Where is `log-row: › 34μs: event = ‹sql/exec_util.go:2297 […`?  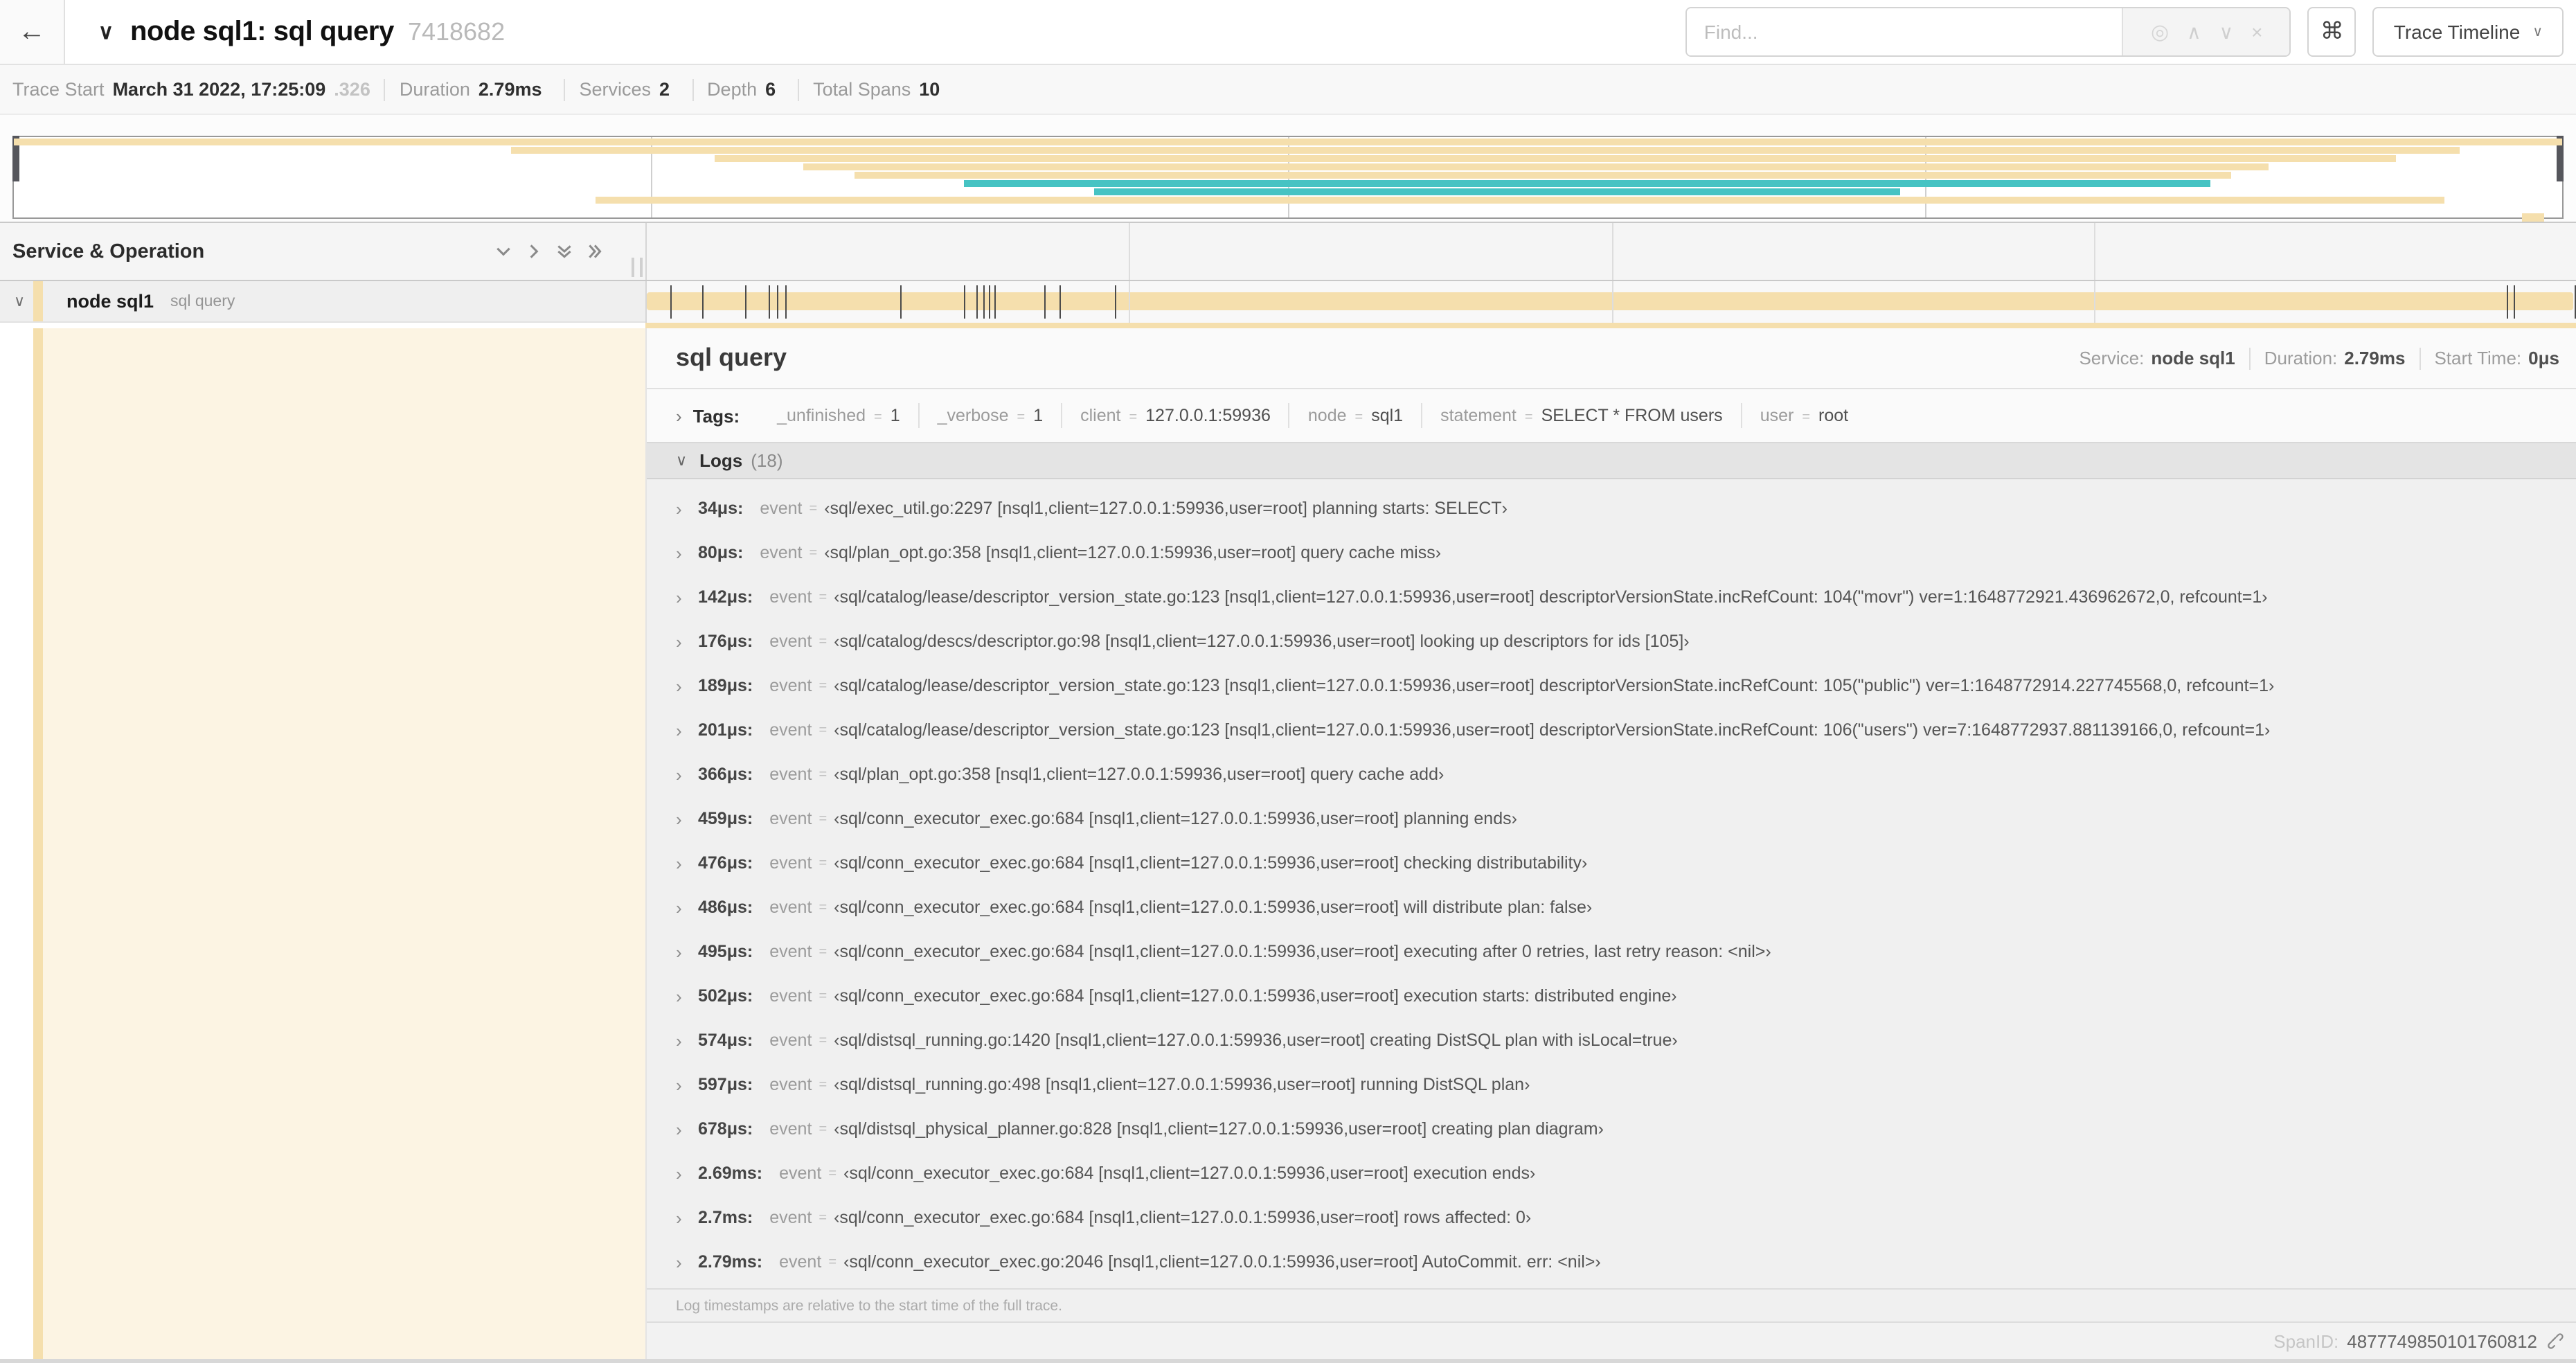
log-row: › 34μs: event = ‹sql/exec_util.go:2297 [… is located at coordinates (1612, 509).